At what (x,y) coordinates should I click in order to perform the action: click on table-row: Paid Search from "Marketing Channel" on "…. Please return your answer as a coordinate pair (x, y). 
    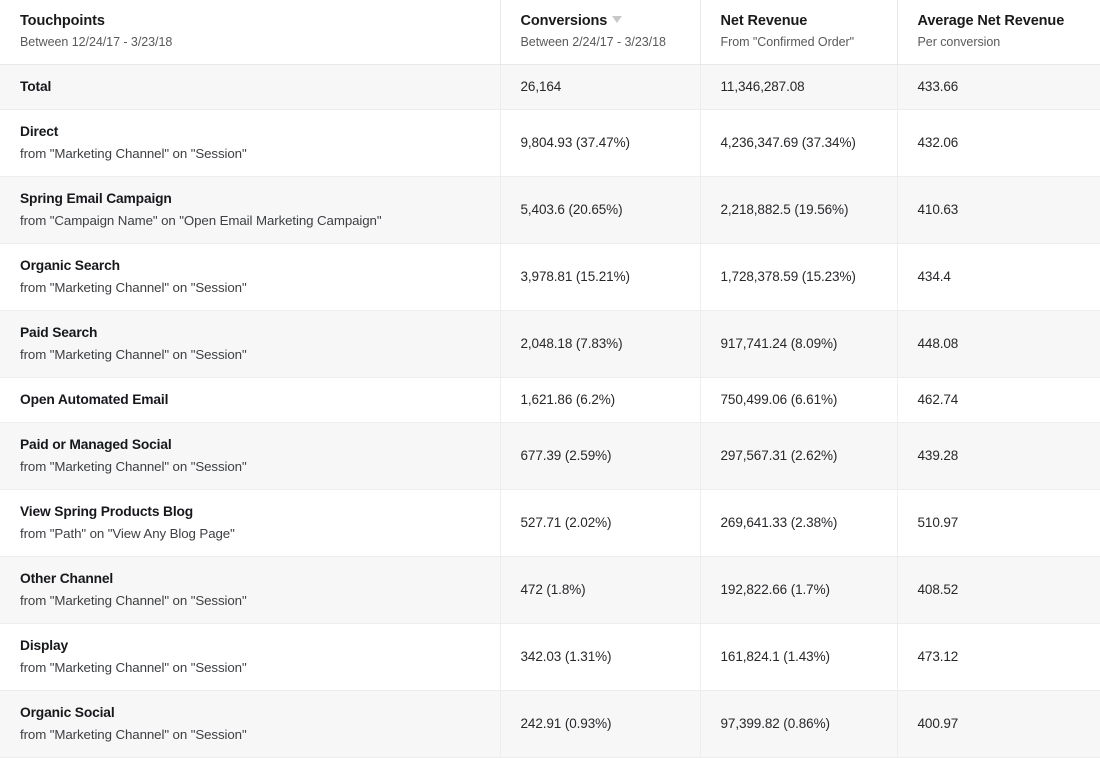
    Looking at the image, I should click on (550, 344).